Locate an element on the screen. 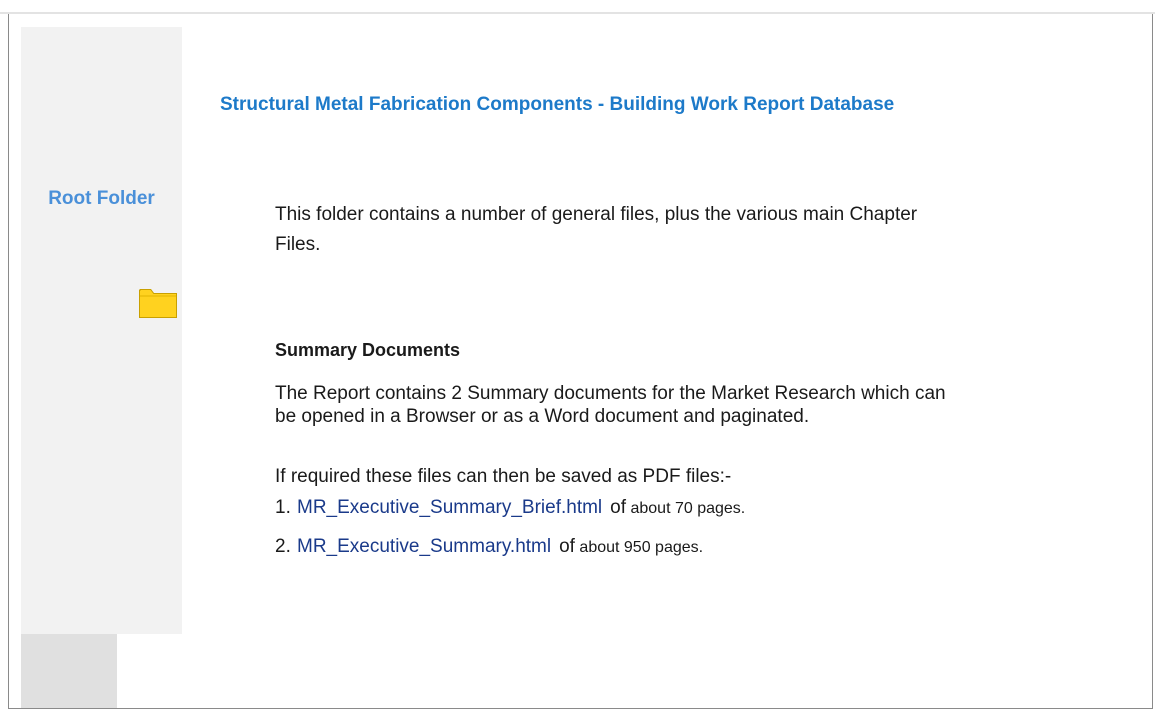 The height and width of the screenshot is (718, 1155). page-count: about 70 pages. is located at coordinates (688, 508).